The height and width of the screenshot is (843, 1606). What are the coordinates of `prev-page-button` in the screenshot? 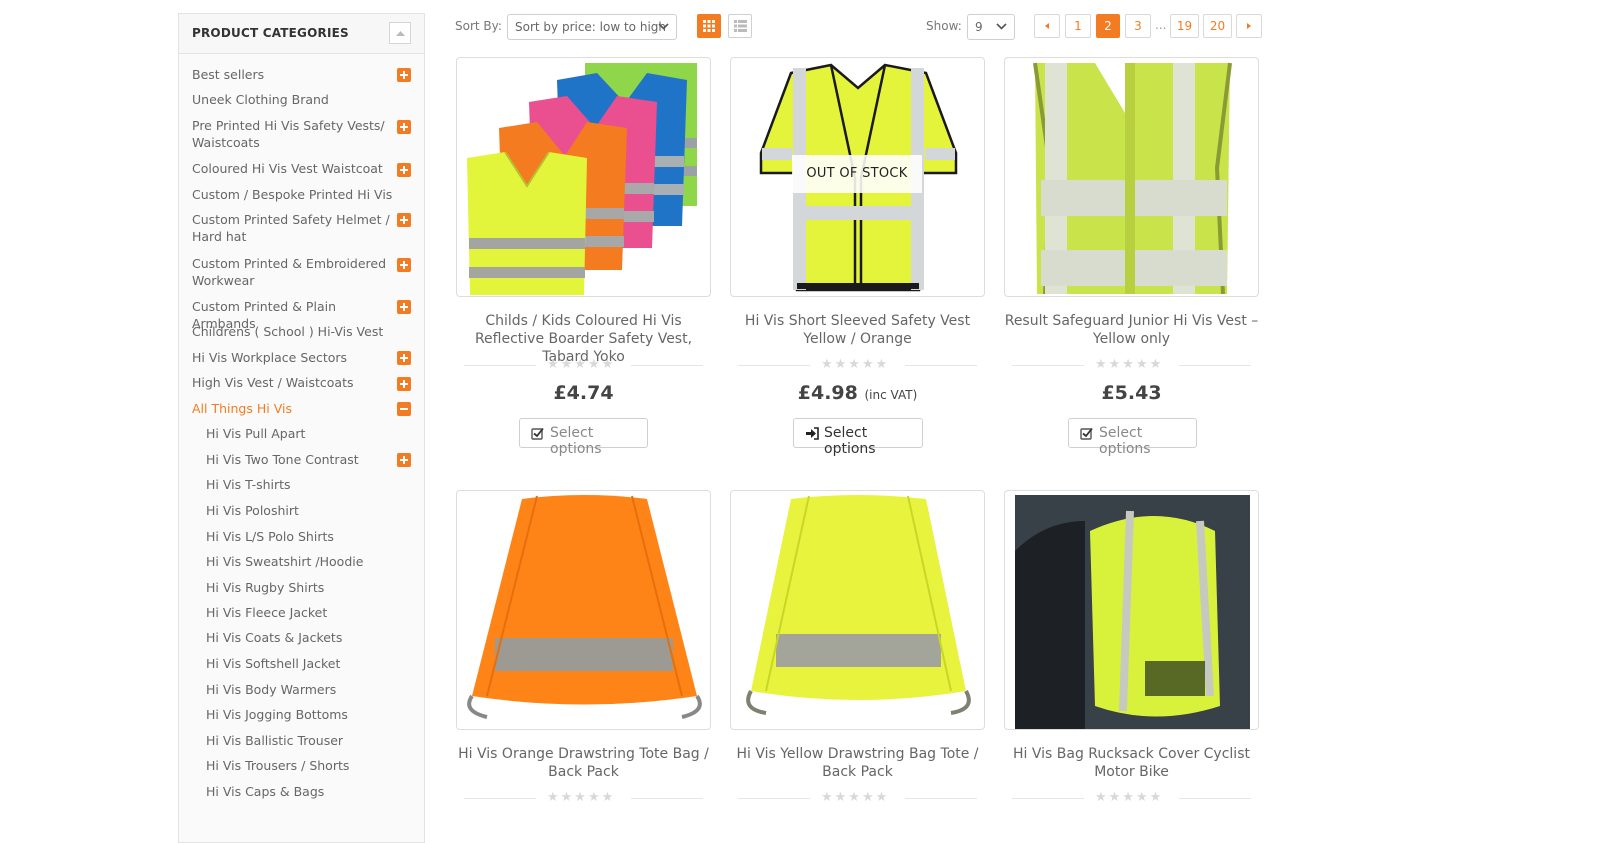 It's located at (1047, 26).